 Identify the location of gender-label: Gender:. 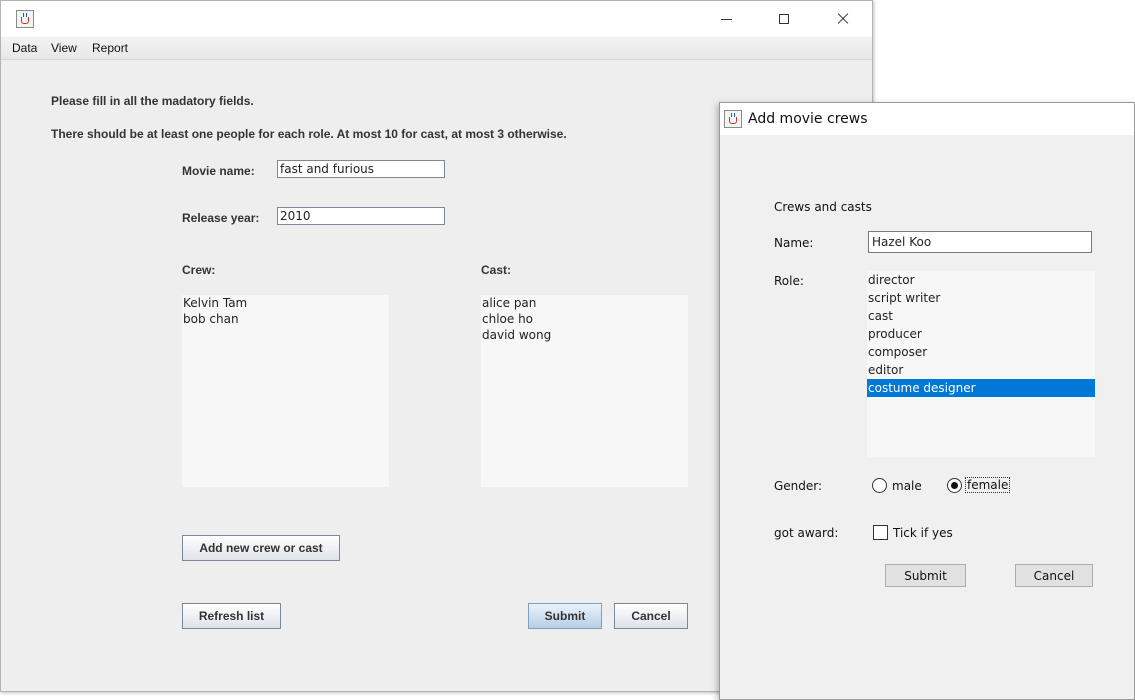
(798, 486).